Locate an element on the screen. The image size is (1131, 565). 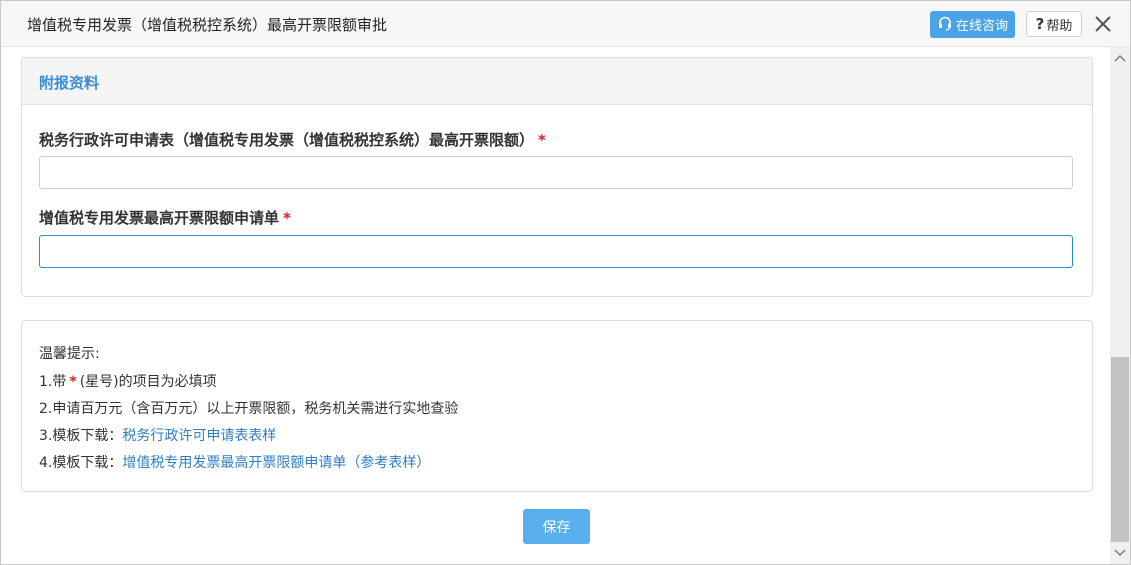
tip-text: 1.带 is located at coordinates (53, 382).